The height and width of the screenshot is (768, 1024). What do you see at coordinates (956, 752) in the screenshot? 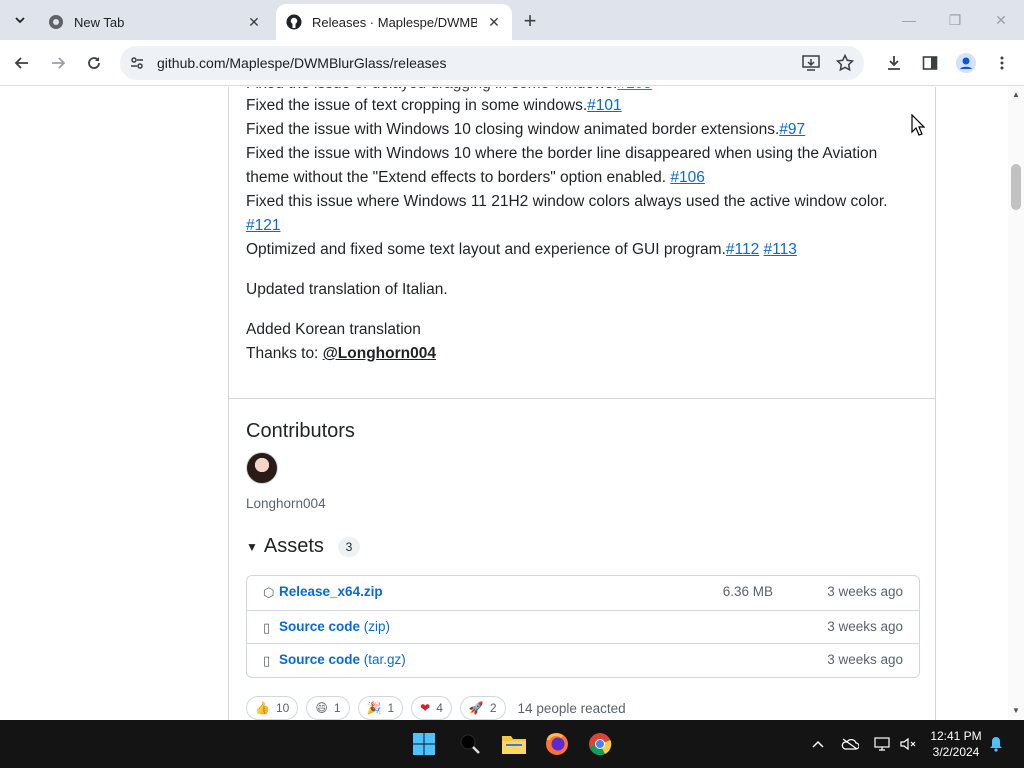
I see `clock-date: 3/2/2024` at bounding box center [956, 752].